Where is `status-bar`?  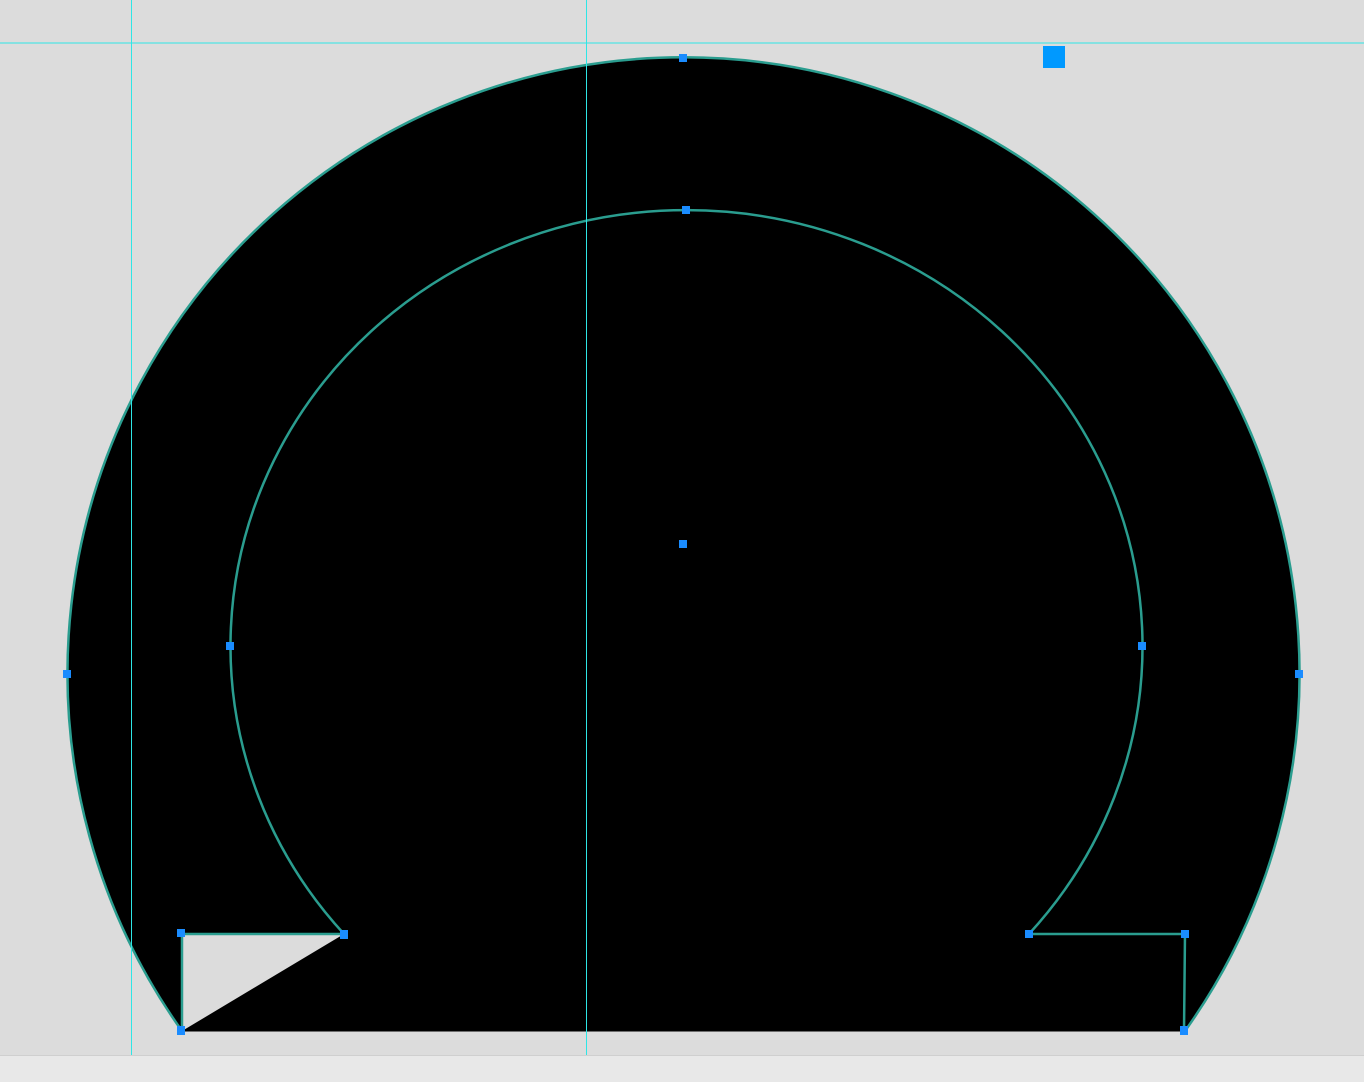 status-bar is located at coordinates (682, 1068).